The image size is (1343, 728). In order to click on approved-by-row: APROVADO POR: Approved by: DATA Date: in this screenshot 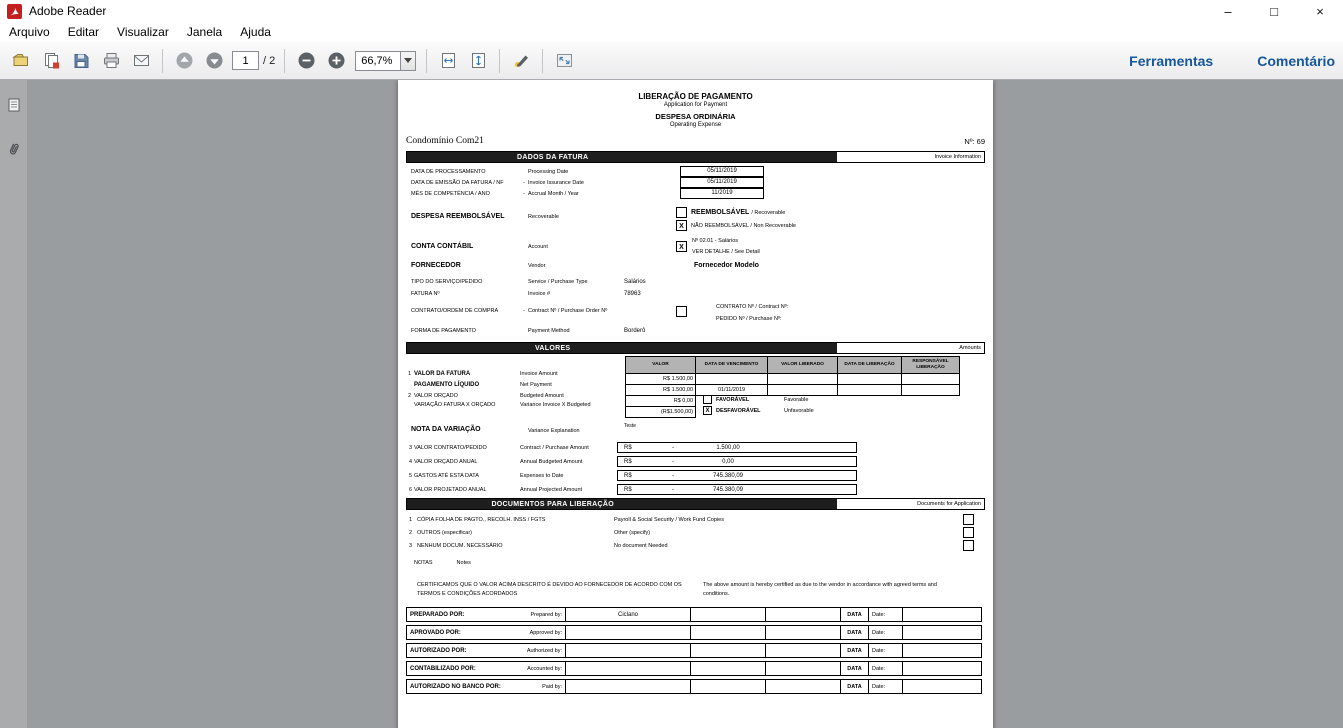, I will do `click(695, 633)`.